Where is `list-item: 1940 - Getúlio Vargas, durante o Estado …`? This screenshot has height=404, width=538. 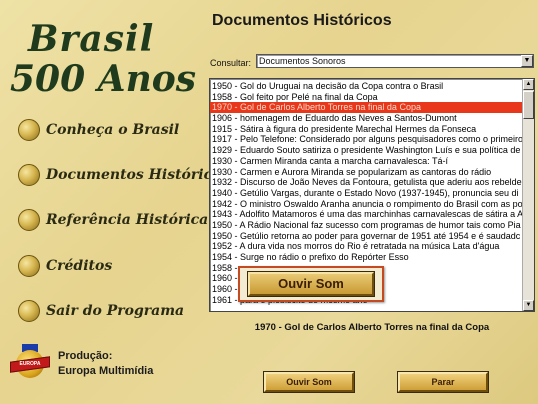
list-item: 1940 - Getúlio Vargas, durante o Estado … is located at coordinates (367, 193).